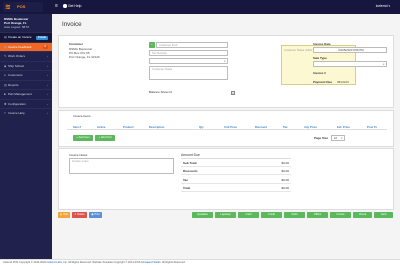 Image resolution: width=400 pixels, height=265 pixels. Describe the element at coordinates (20, 46) in the screenshot. I see `sidebar-item-label: Invoice Feedback` at that location.